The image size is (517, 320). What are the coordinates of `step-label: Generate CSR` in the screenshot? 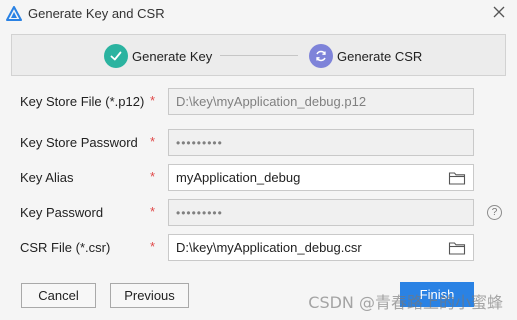 It's located at (380, 56).